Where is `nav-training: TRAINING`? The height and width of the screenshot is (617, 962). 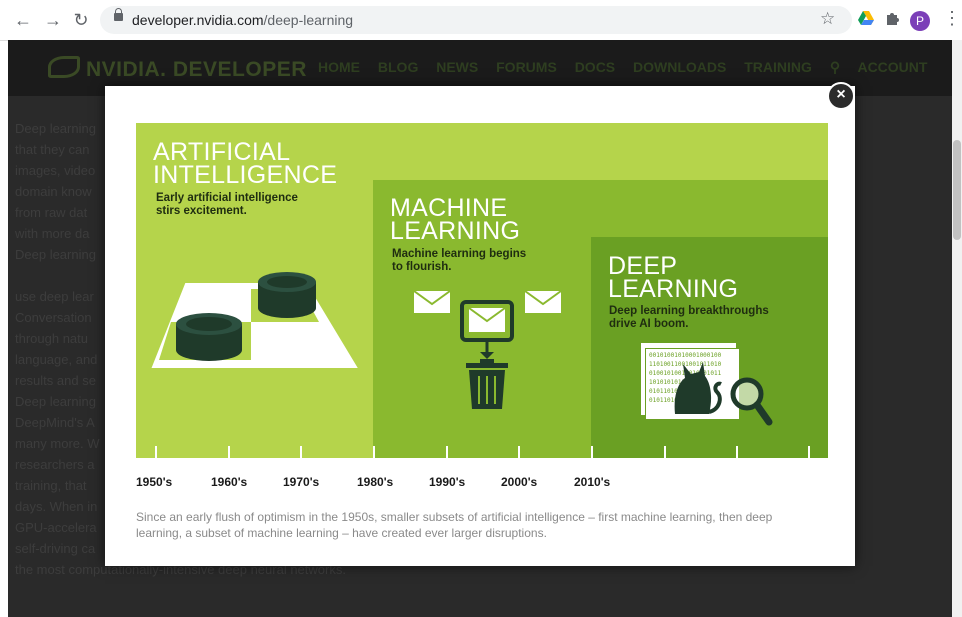
nav-training: TRAINING is located at coordinates (778, 67).